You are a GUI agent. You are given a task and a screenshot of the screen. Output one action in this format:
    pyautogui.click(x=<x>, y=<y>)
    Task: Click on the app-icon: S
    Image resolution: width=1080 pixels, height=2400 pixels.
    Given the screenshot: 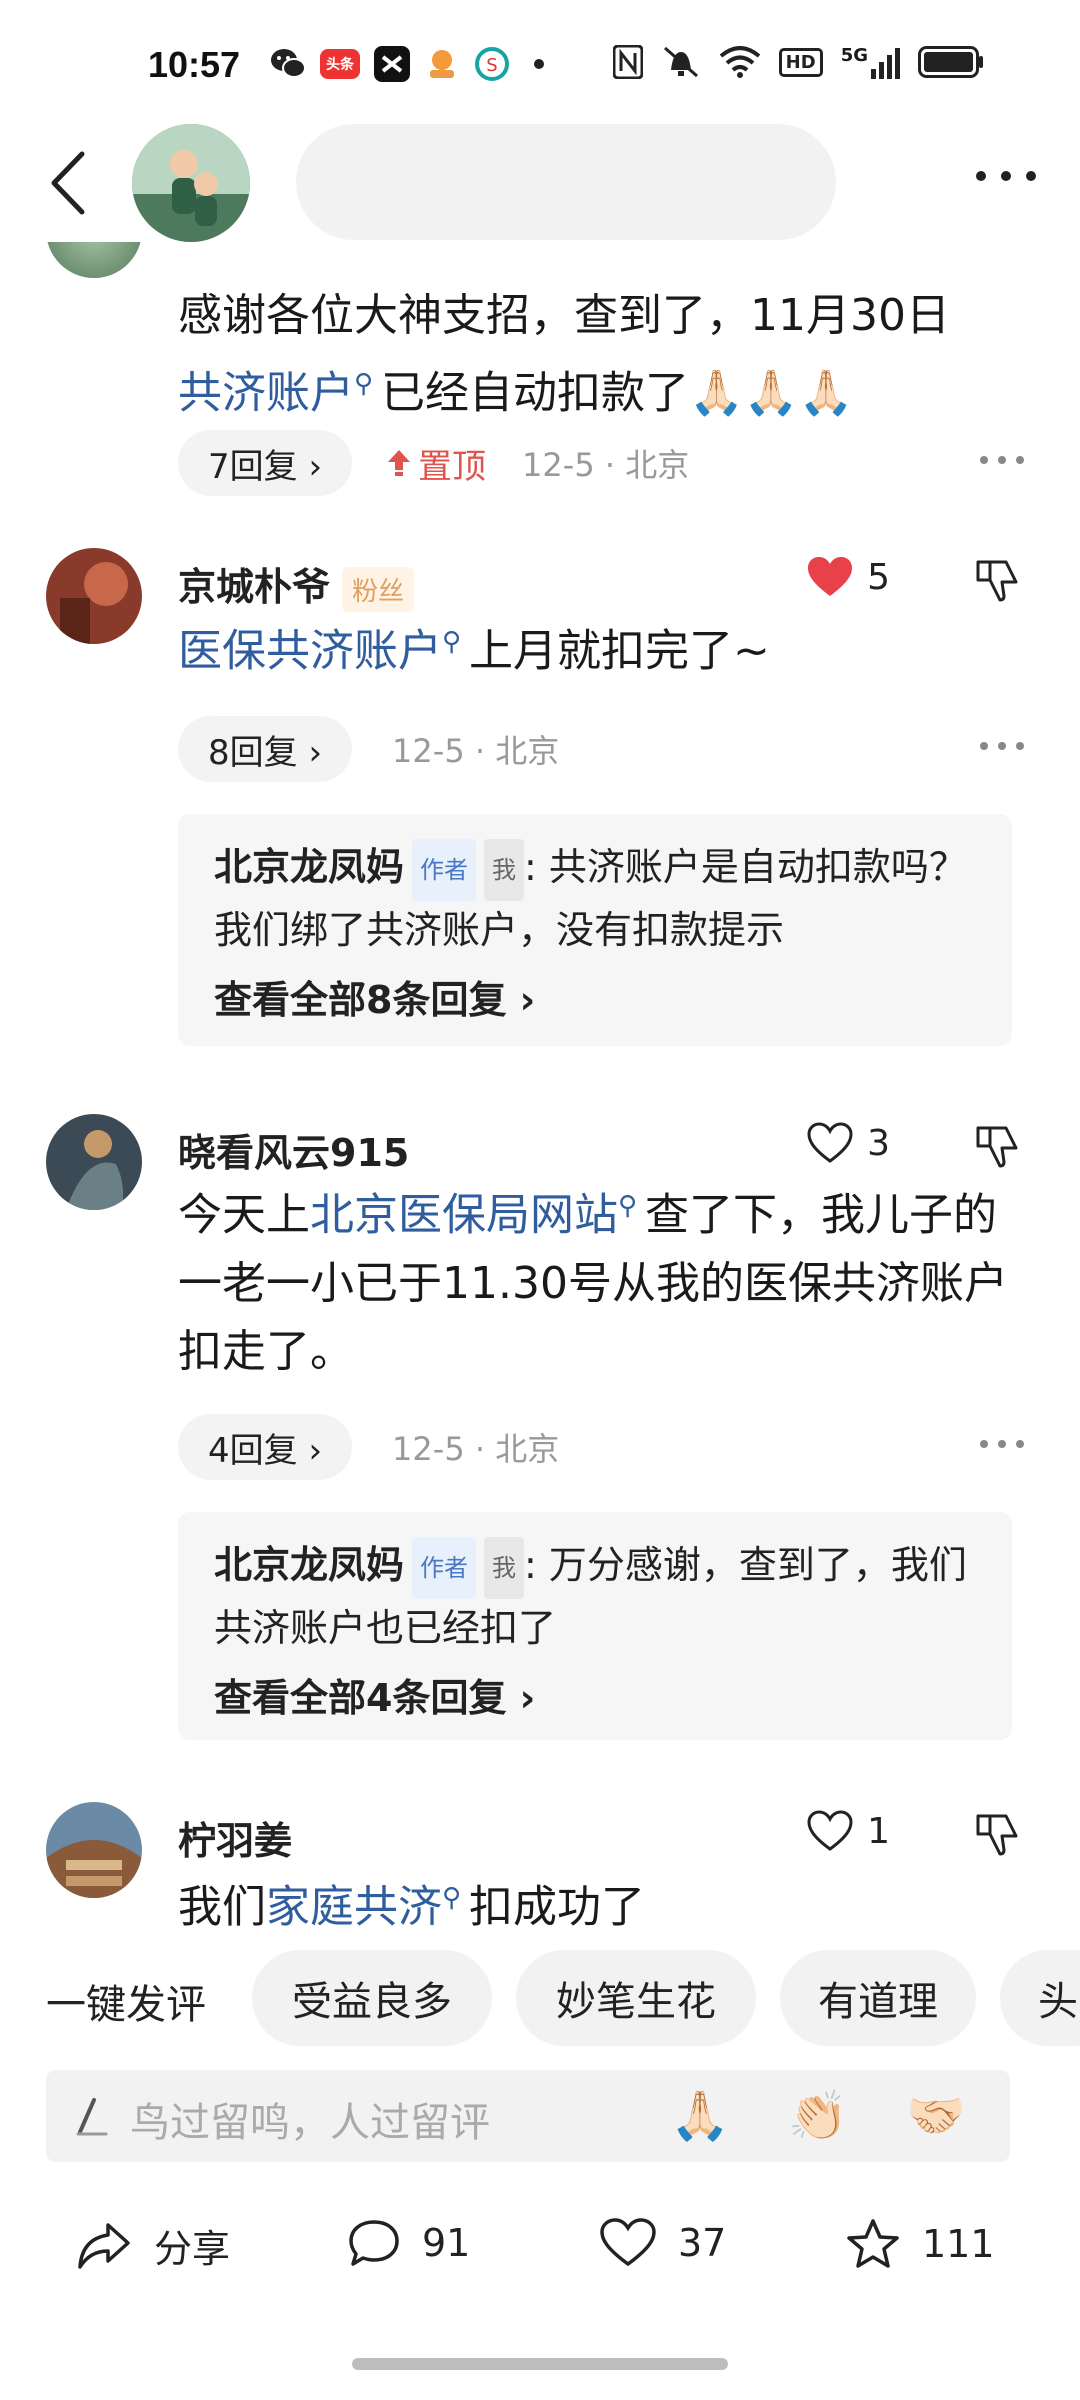 What is the action you would take?
    pyautogui.click(x=492, y=64)
    